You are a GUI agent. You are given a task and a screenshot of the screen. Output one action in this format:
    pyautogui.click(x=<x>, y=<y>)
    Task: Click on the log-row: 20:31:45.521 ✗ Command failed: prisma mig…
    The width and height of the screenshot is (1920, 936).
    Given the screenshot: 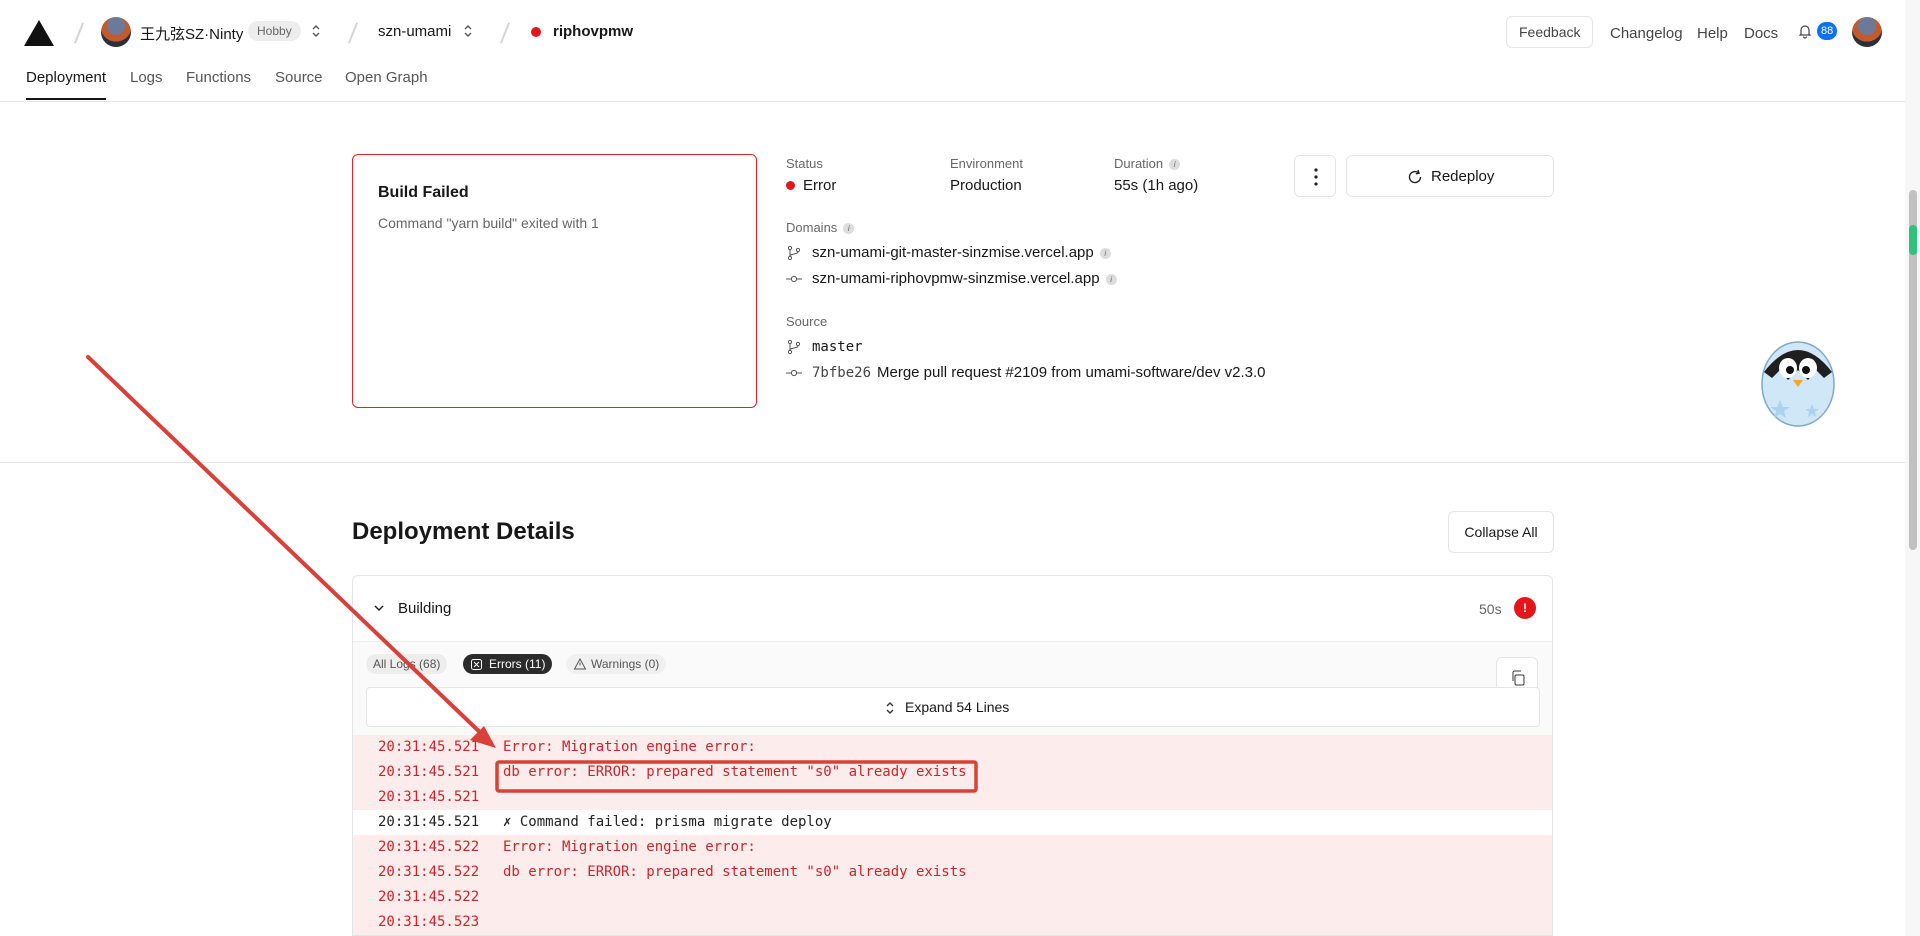 What is the action you would take?
    pyautogui.click(x=952, y=822)
    